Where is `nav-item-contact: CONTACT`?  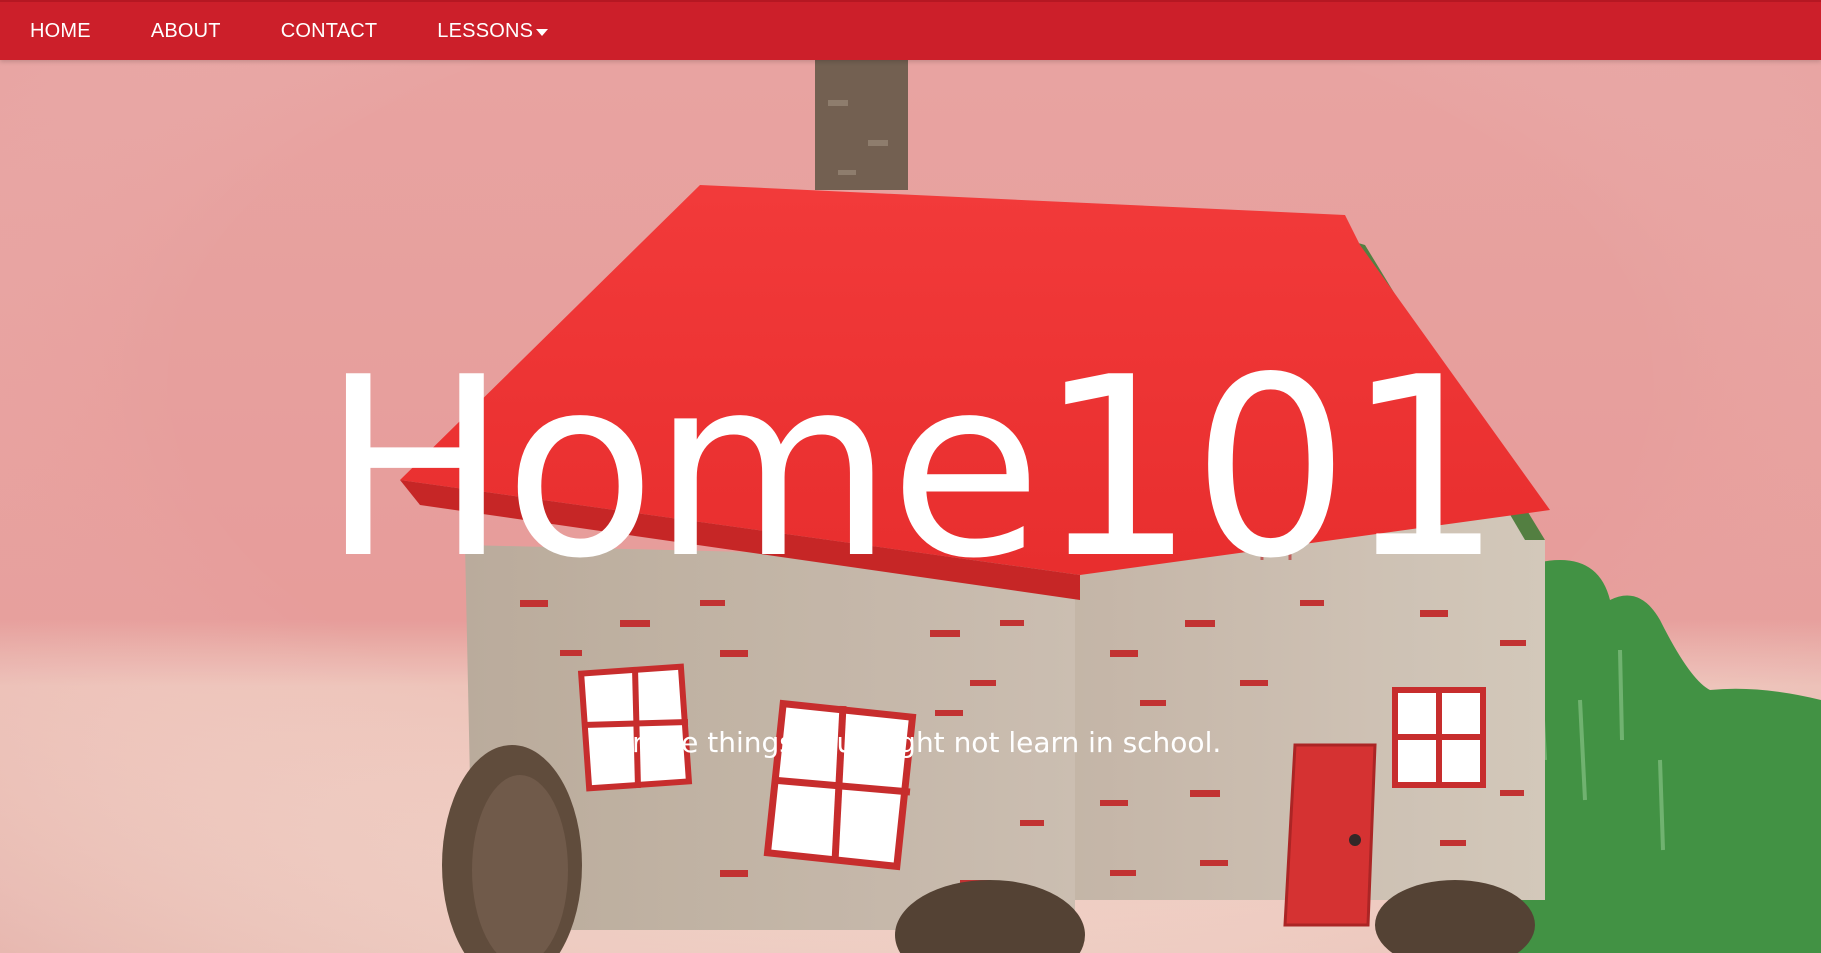
nav-item-contact: CONTACT is located at coordinates (329, 31).